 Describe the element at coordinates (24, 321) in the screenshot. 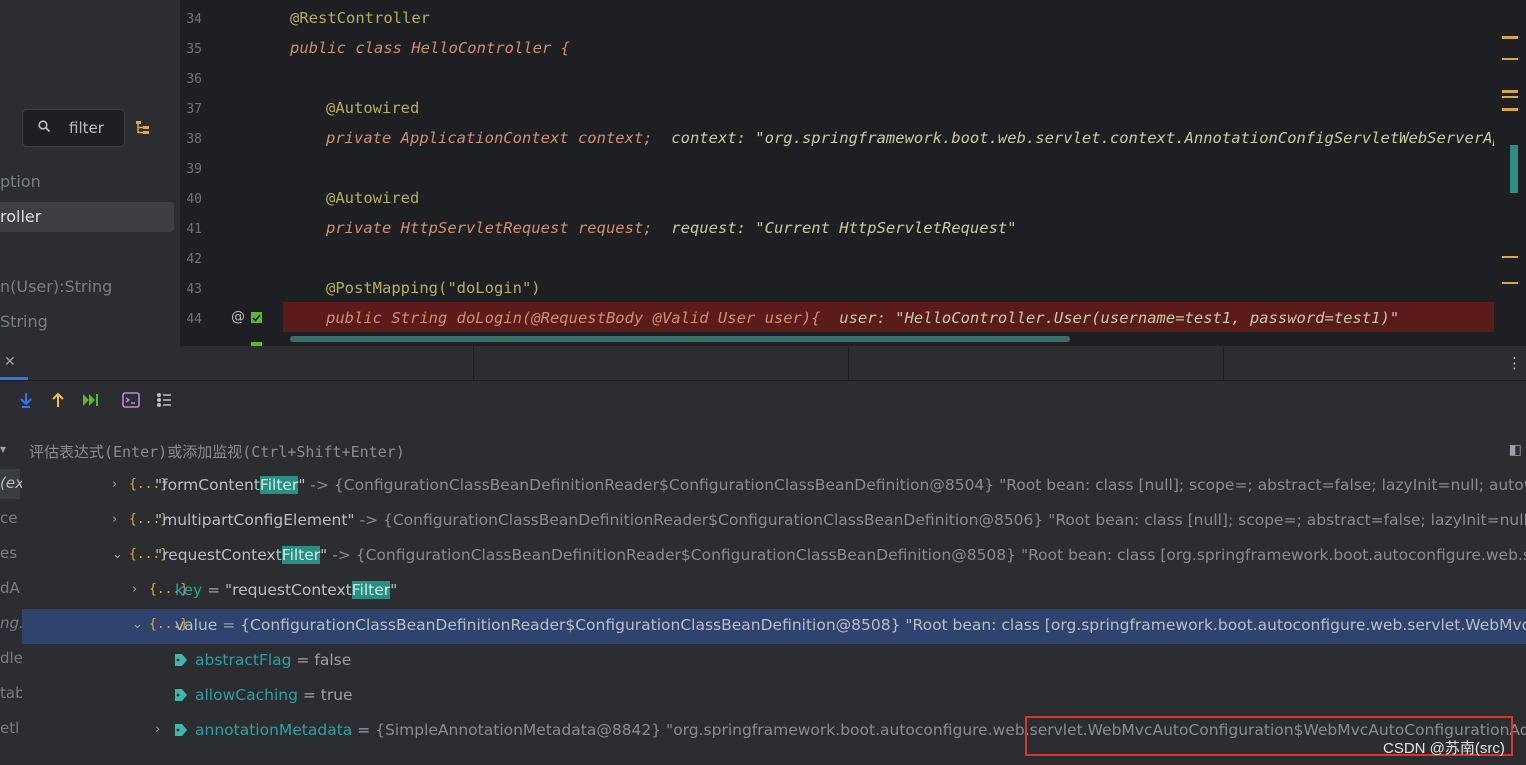

I see `structure-item: String` at that location.